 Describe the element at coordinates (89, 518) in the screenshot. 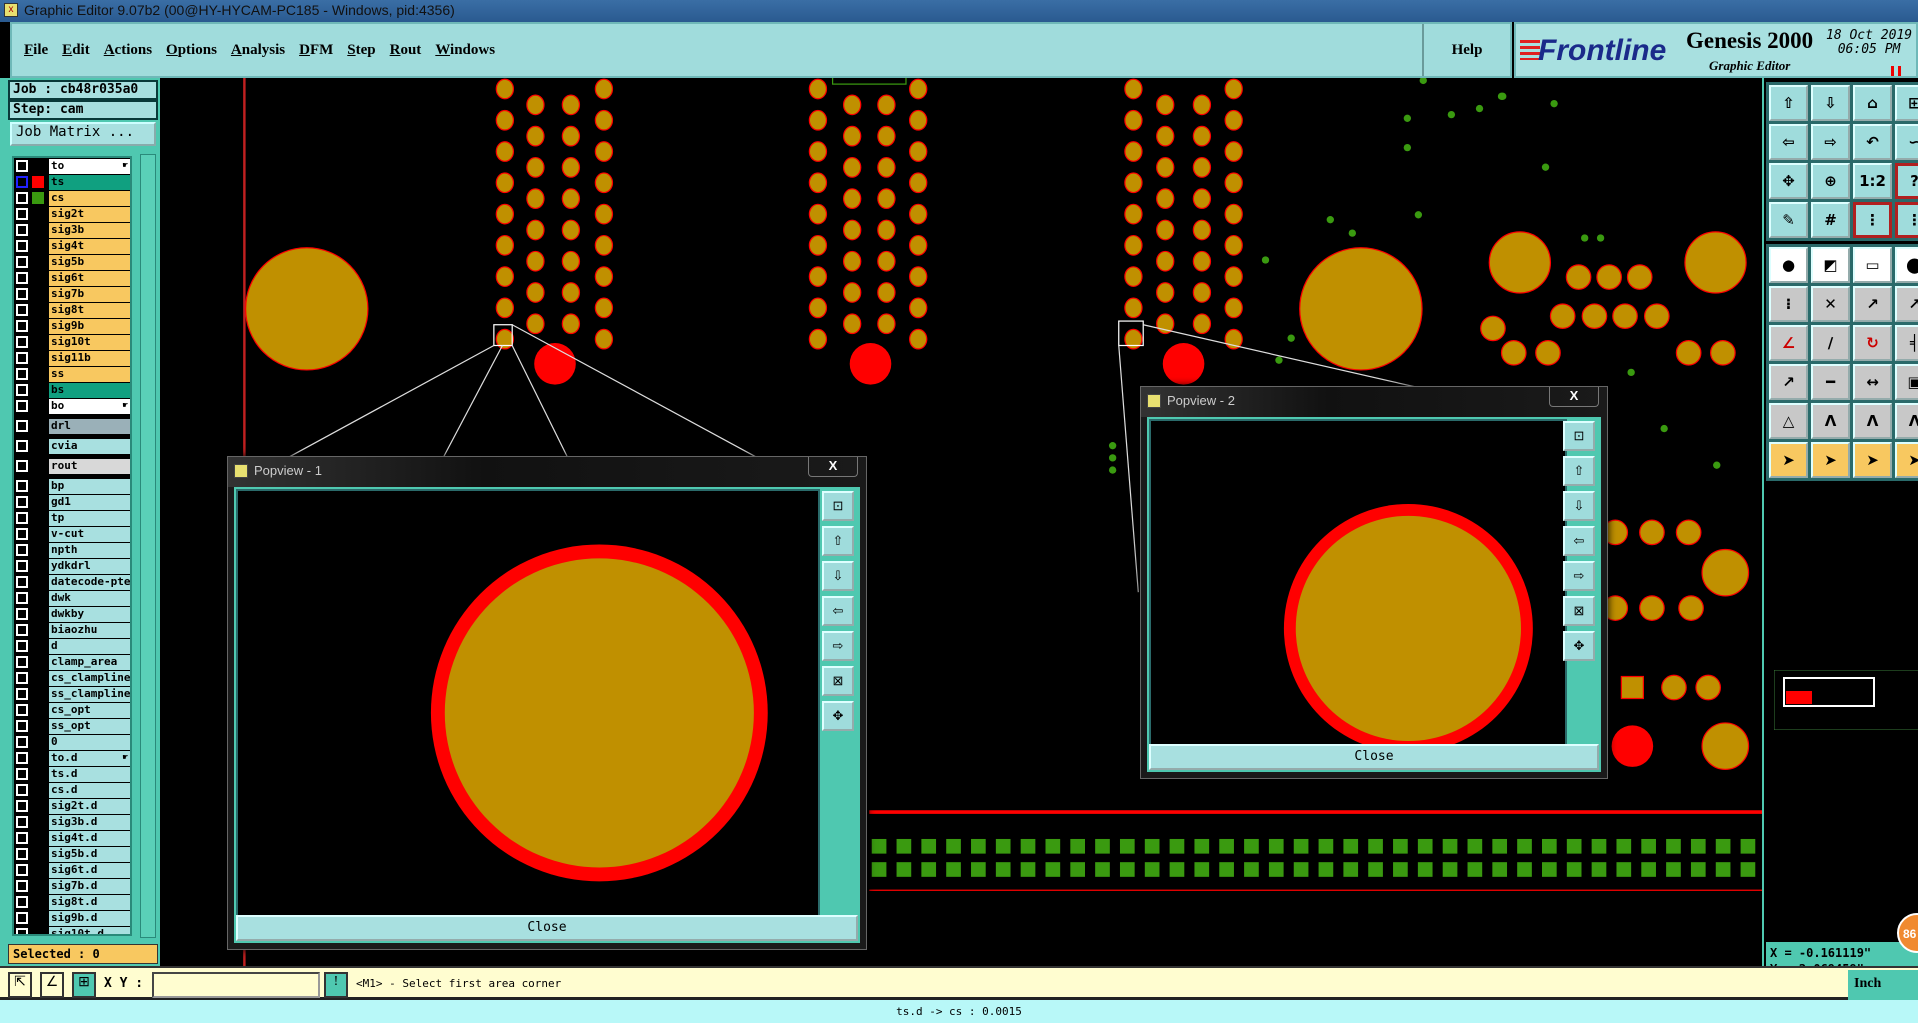

I see `layer-name: tp` at that location.